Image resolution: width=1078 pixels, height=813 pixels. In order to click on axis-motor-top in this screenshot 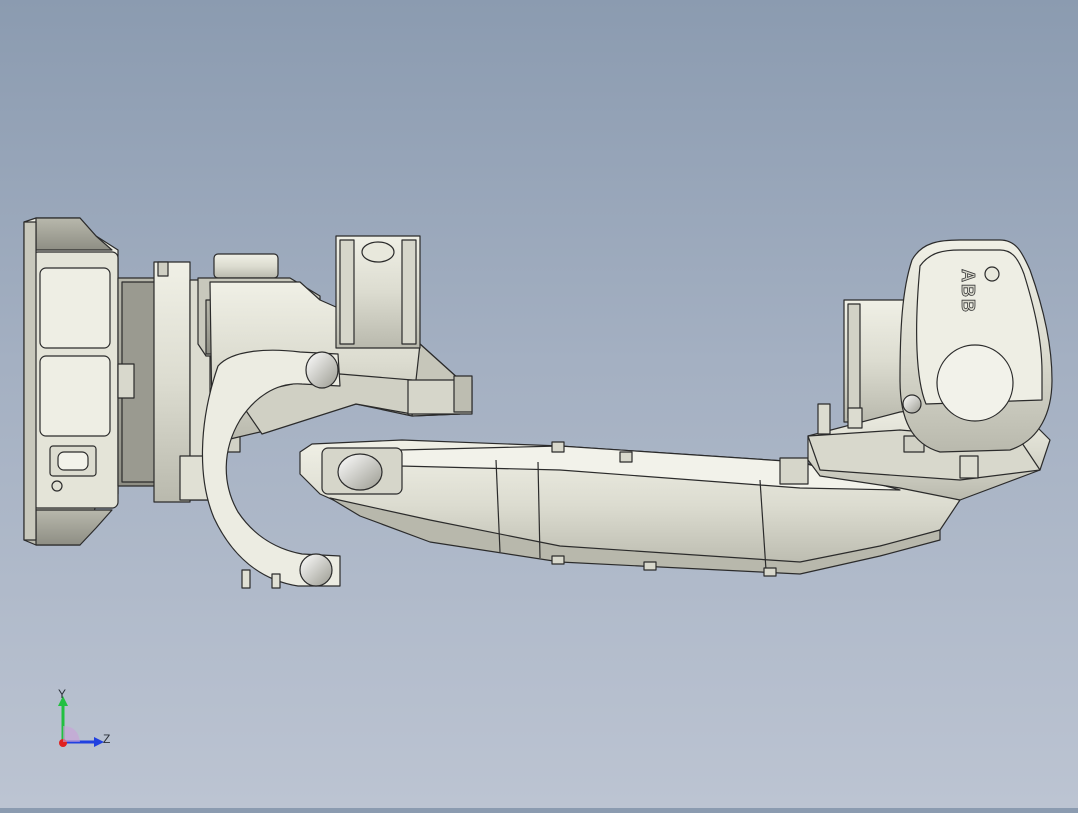, I will do `click(378, 292)`.